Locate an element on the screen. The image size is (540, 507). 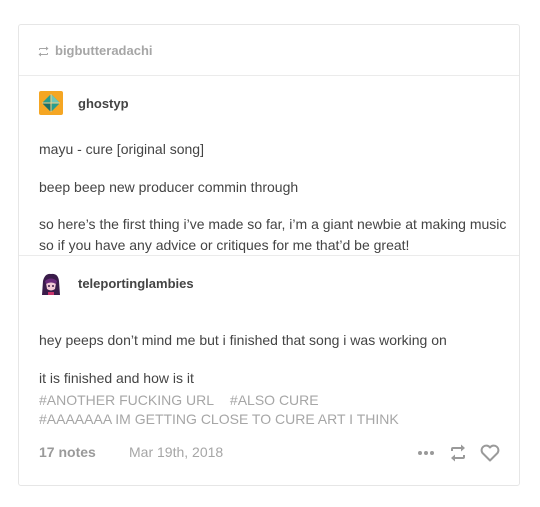
heart-icon is located at coordinates (490, 453).